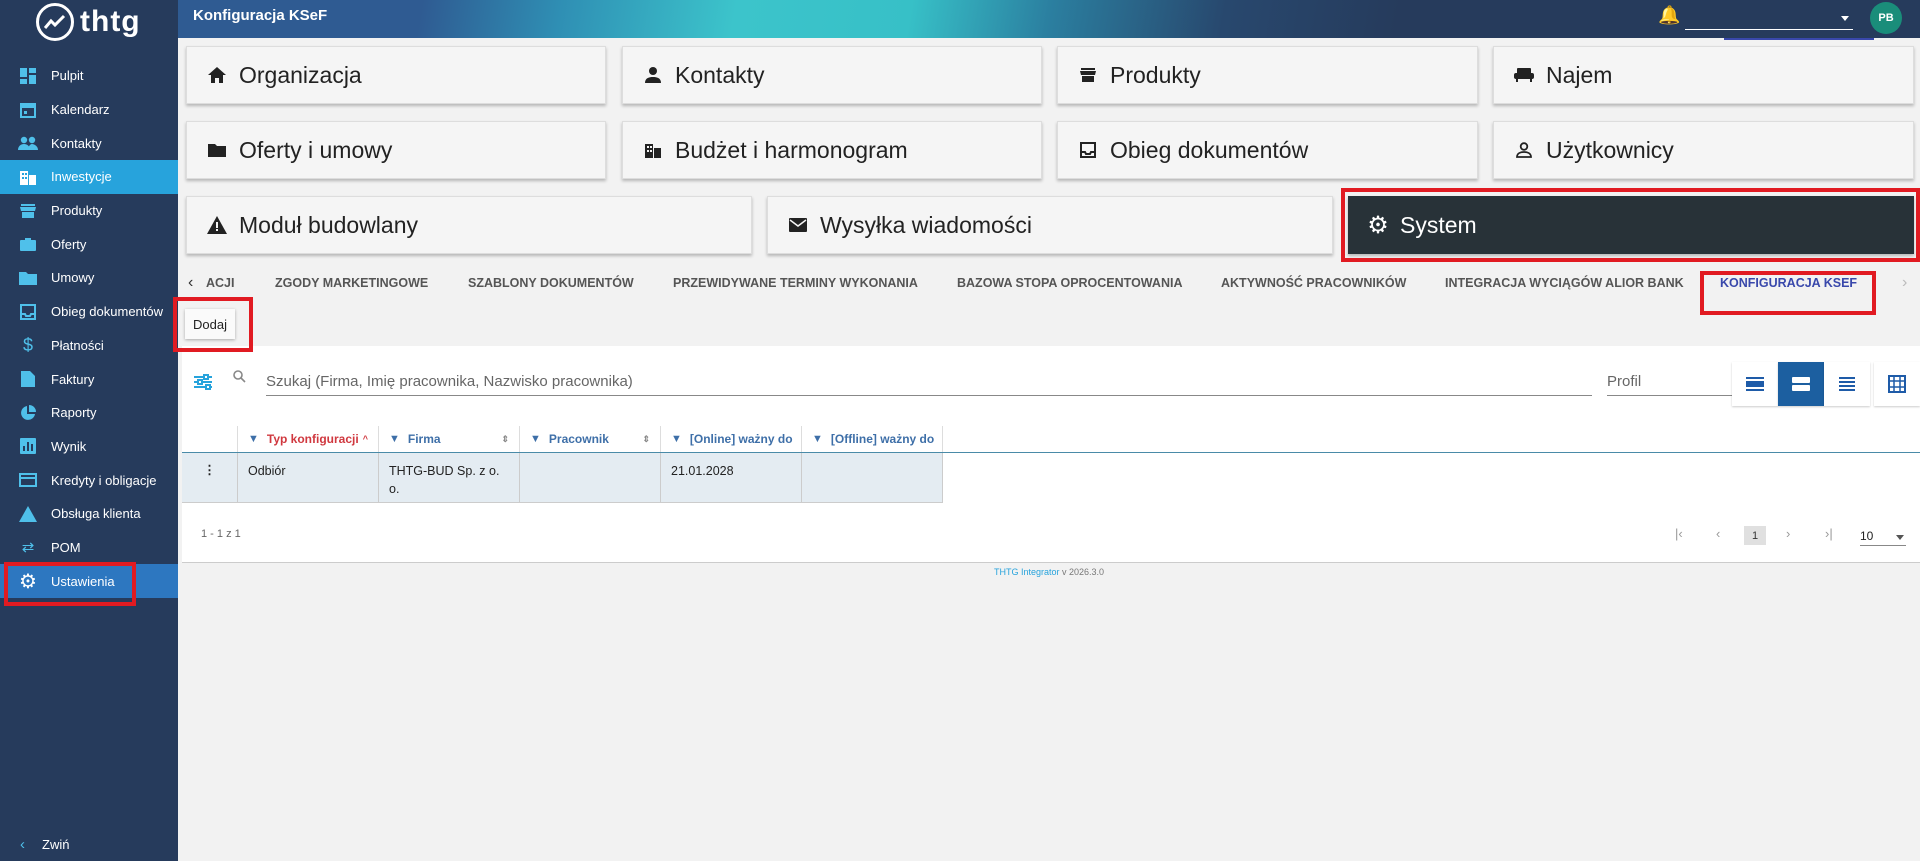 The width and height of the screenshot is (1920, 861). Describe the element at coordinates (89, 844) in the screenshot. I see `collapse-sidebar-button: ‹ Zwiń` at that location.